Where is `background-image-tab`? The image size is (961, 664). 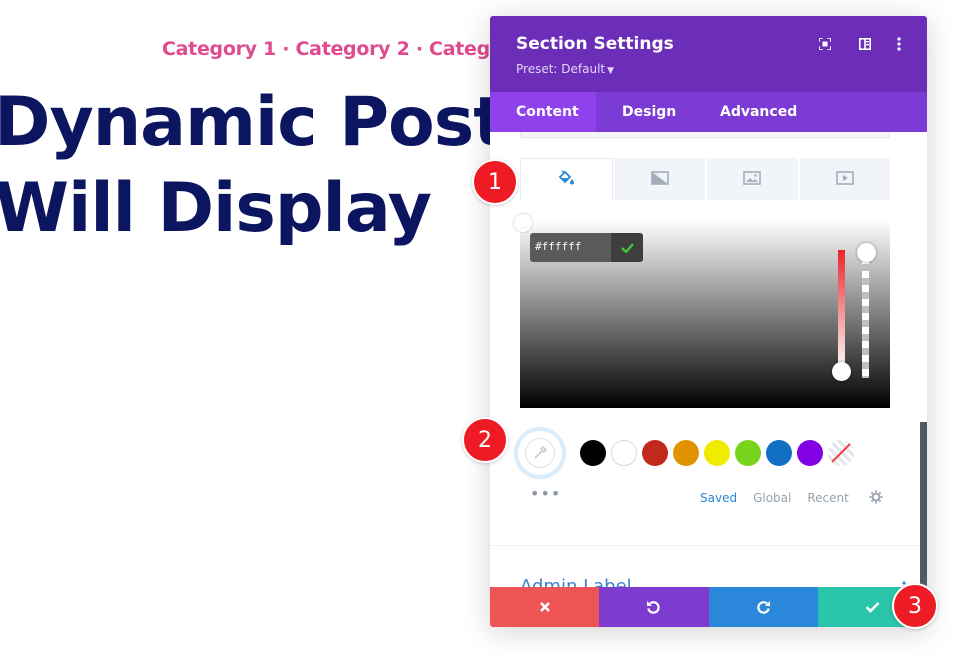 background-image-tab is located at coordinates (752, 179).